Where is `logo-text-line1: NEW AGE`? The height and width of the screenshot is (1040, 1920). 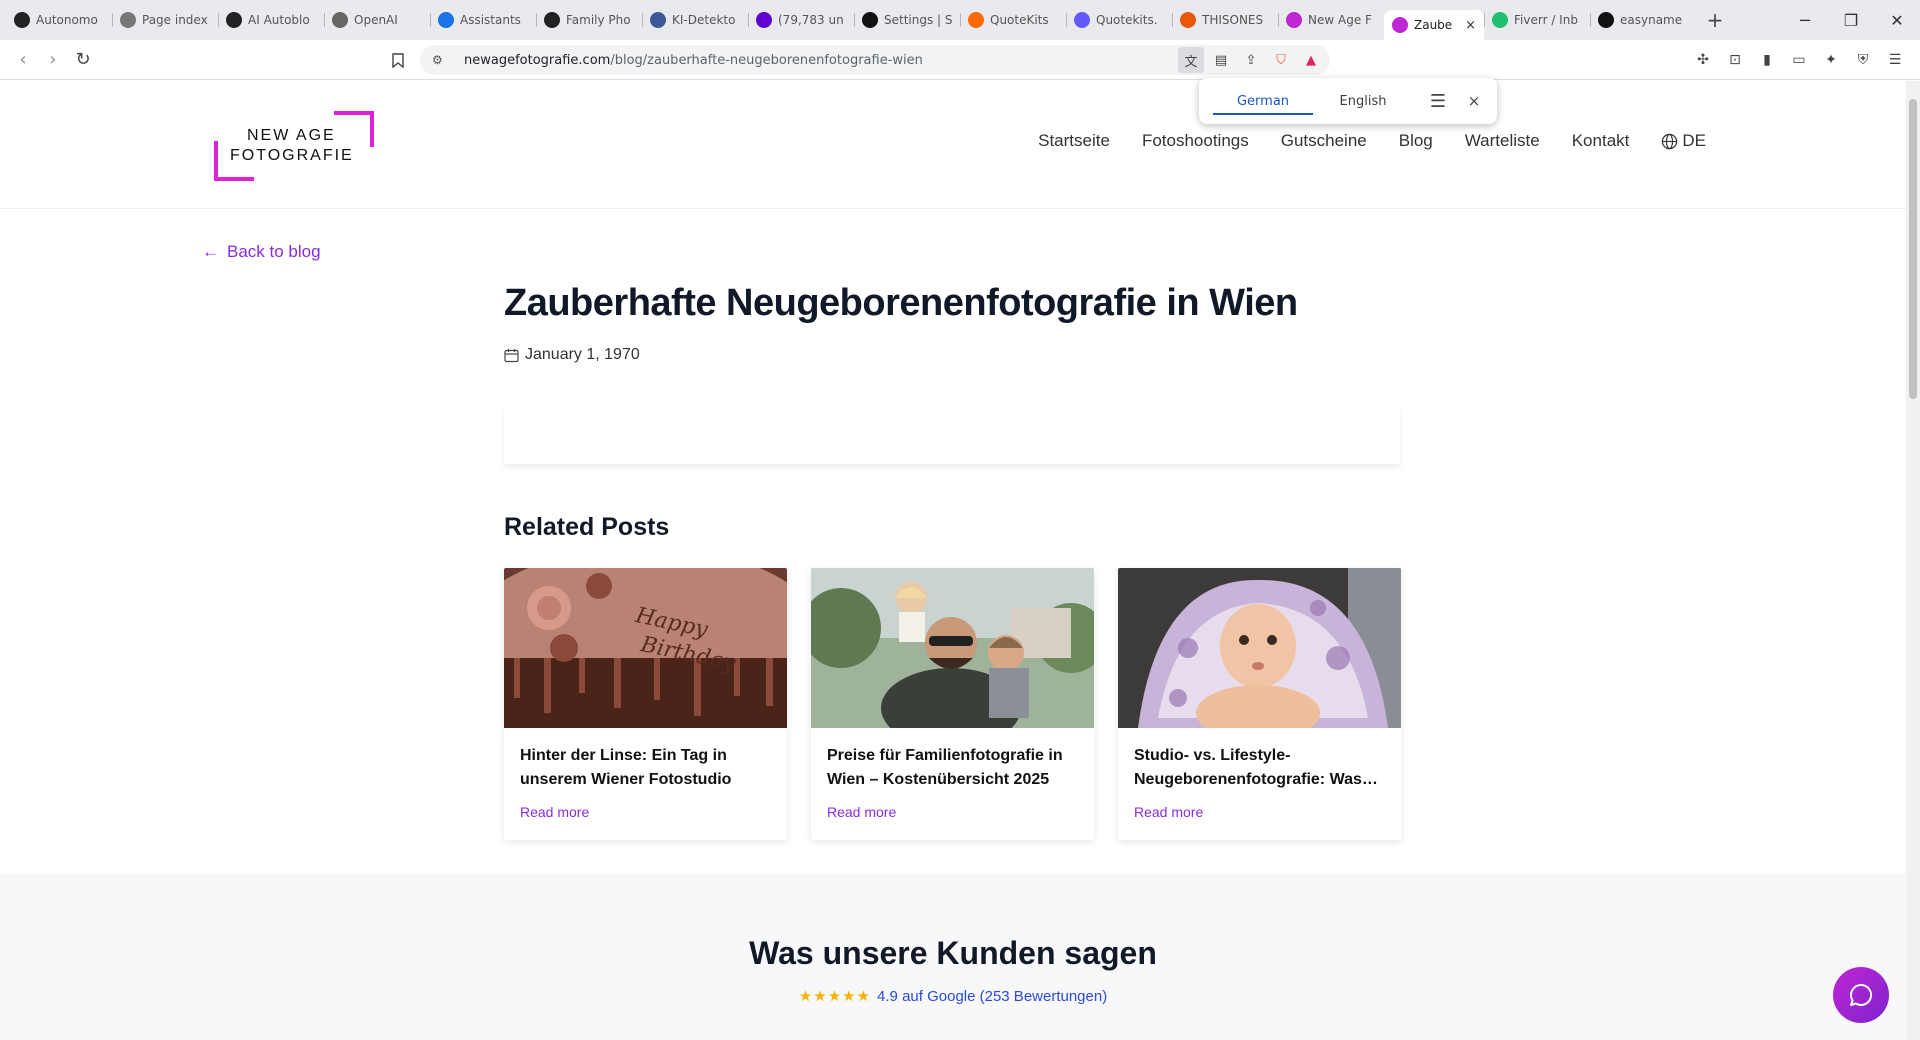
logo-text-line1: NEW AGE is located at coordinates (291, 135).